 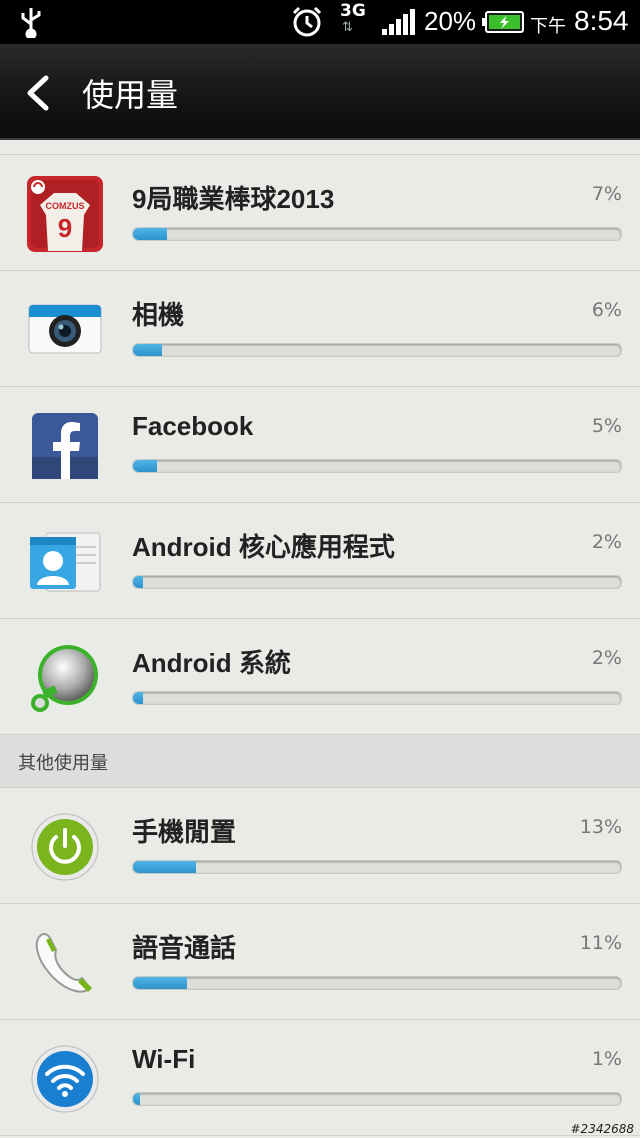 I want to click on ampm: 下午, so click(x=548, y=26).